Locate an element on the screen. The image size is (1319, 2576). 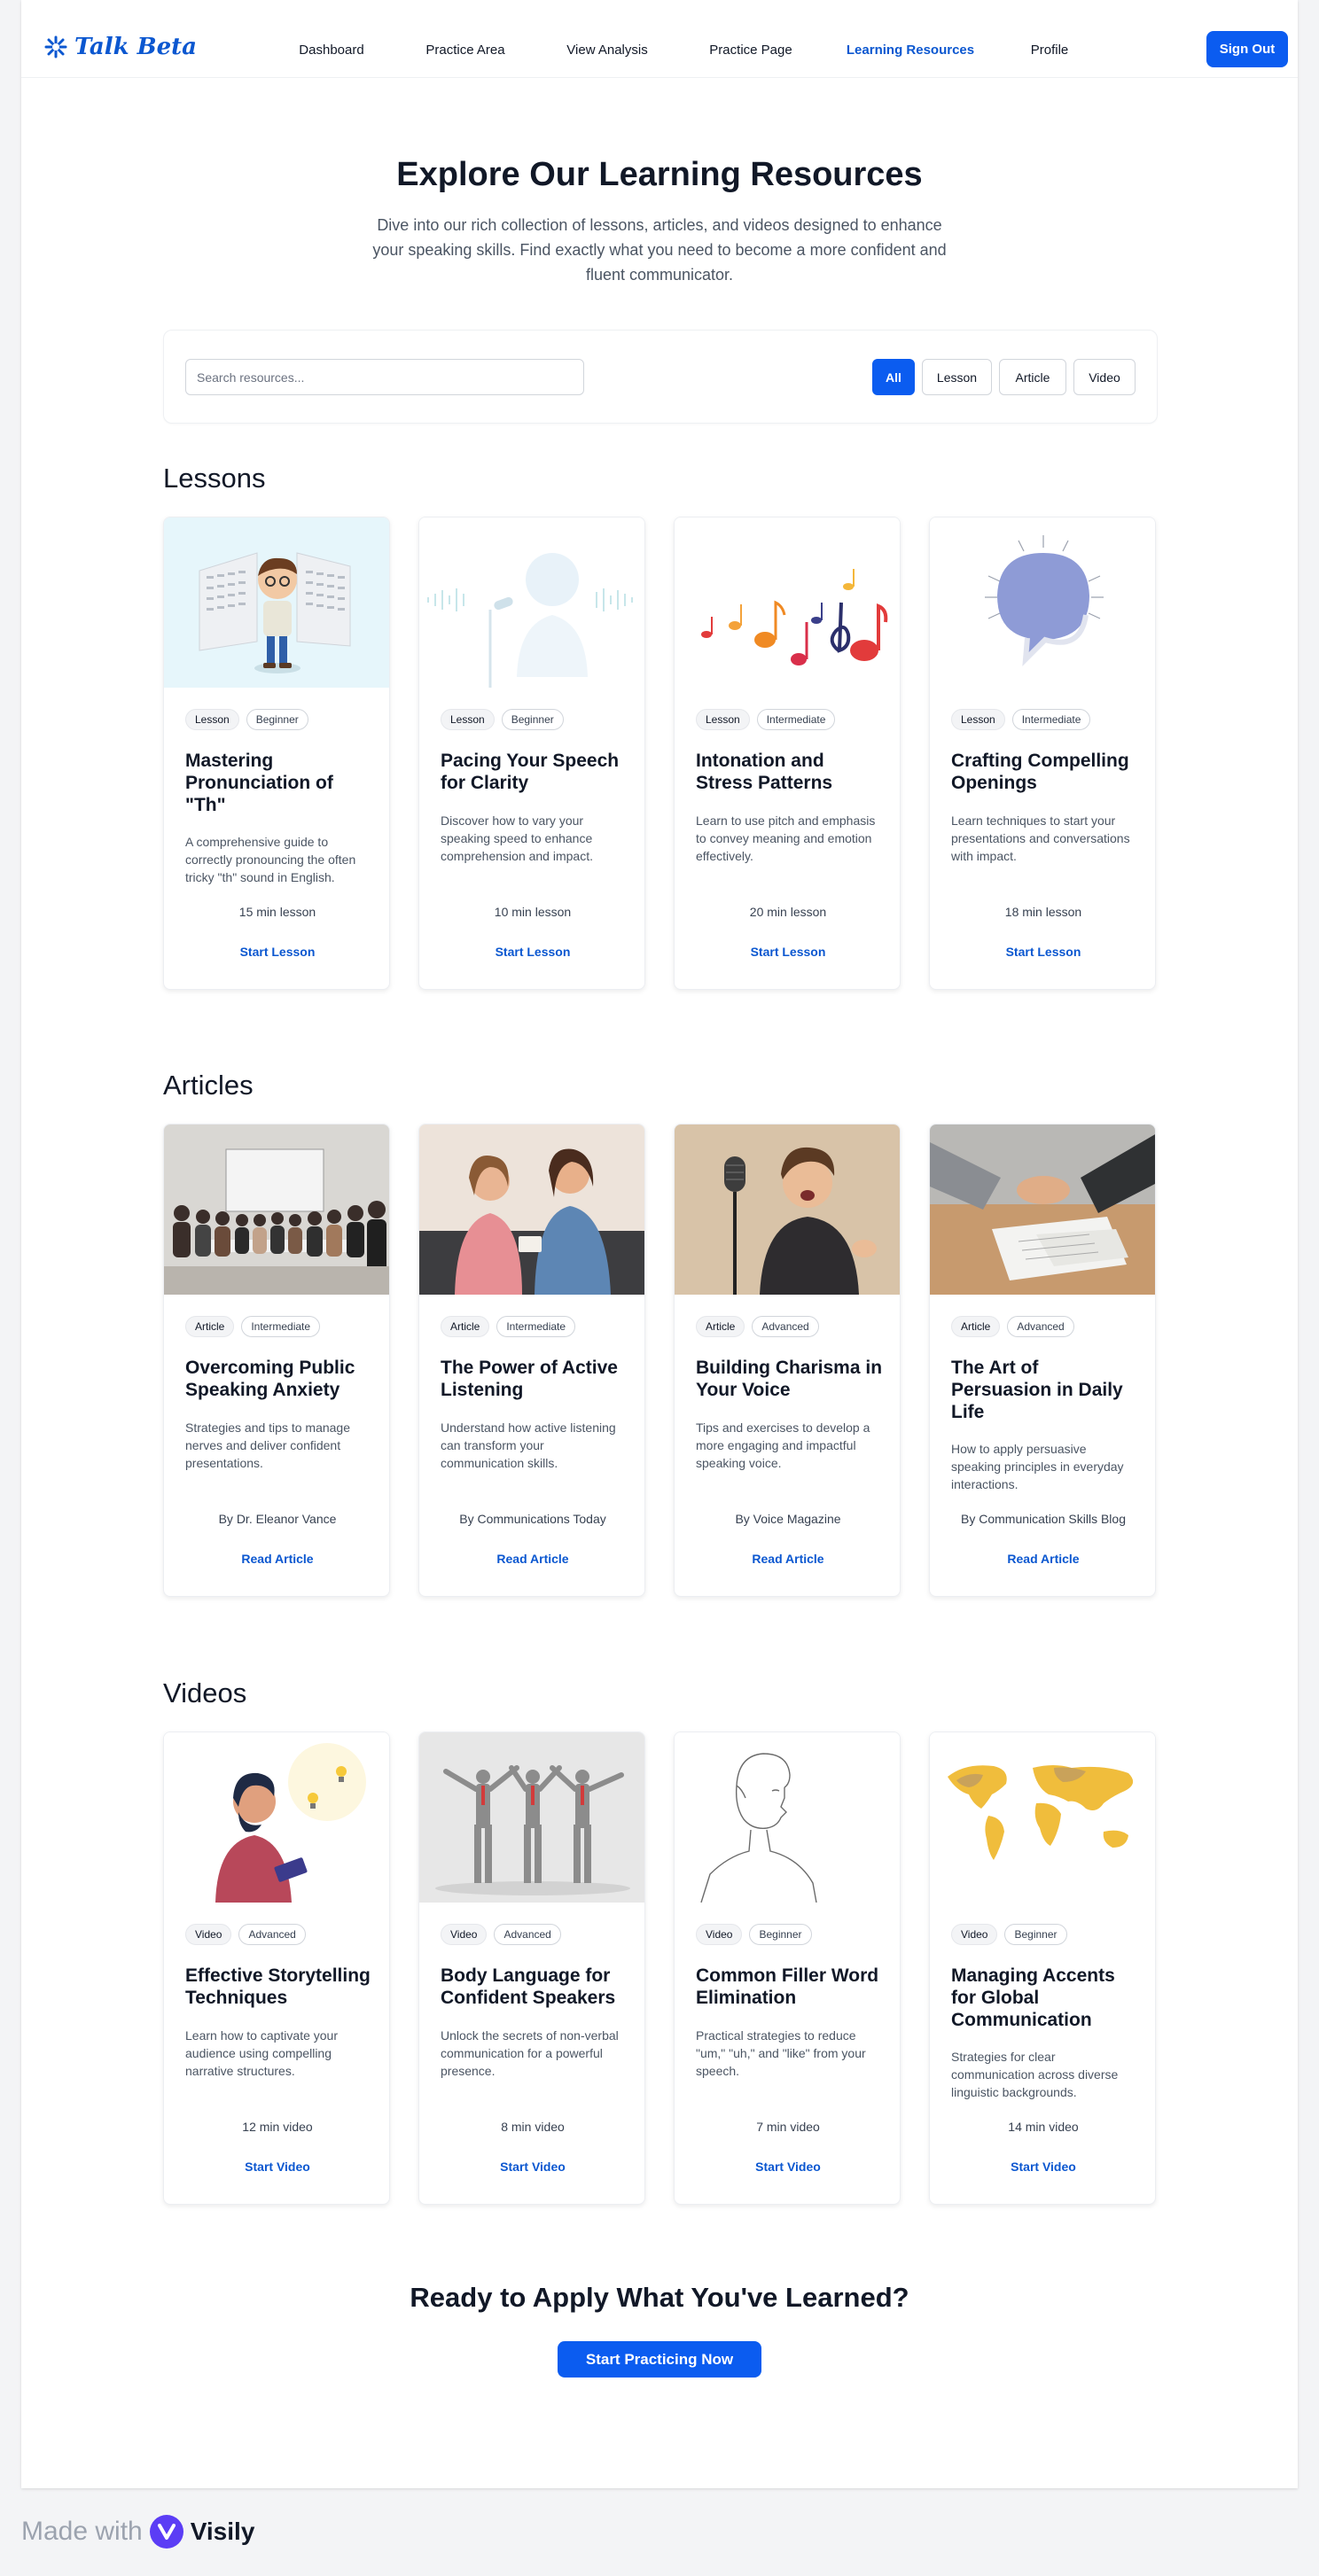
nav-link-dashboard: Dashboard is located at coordinates (331, 51).